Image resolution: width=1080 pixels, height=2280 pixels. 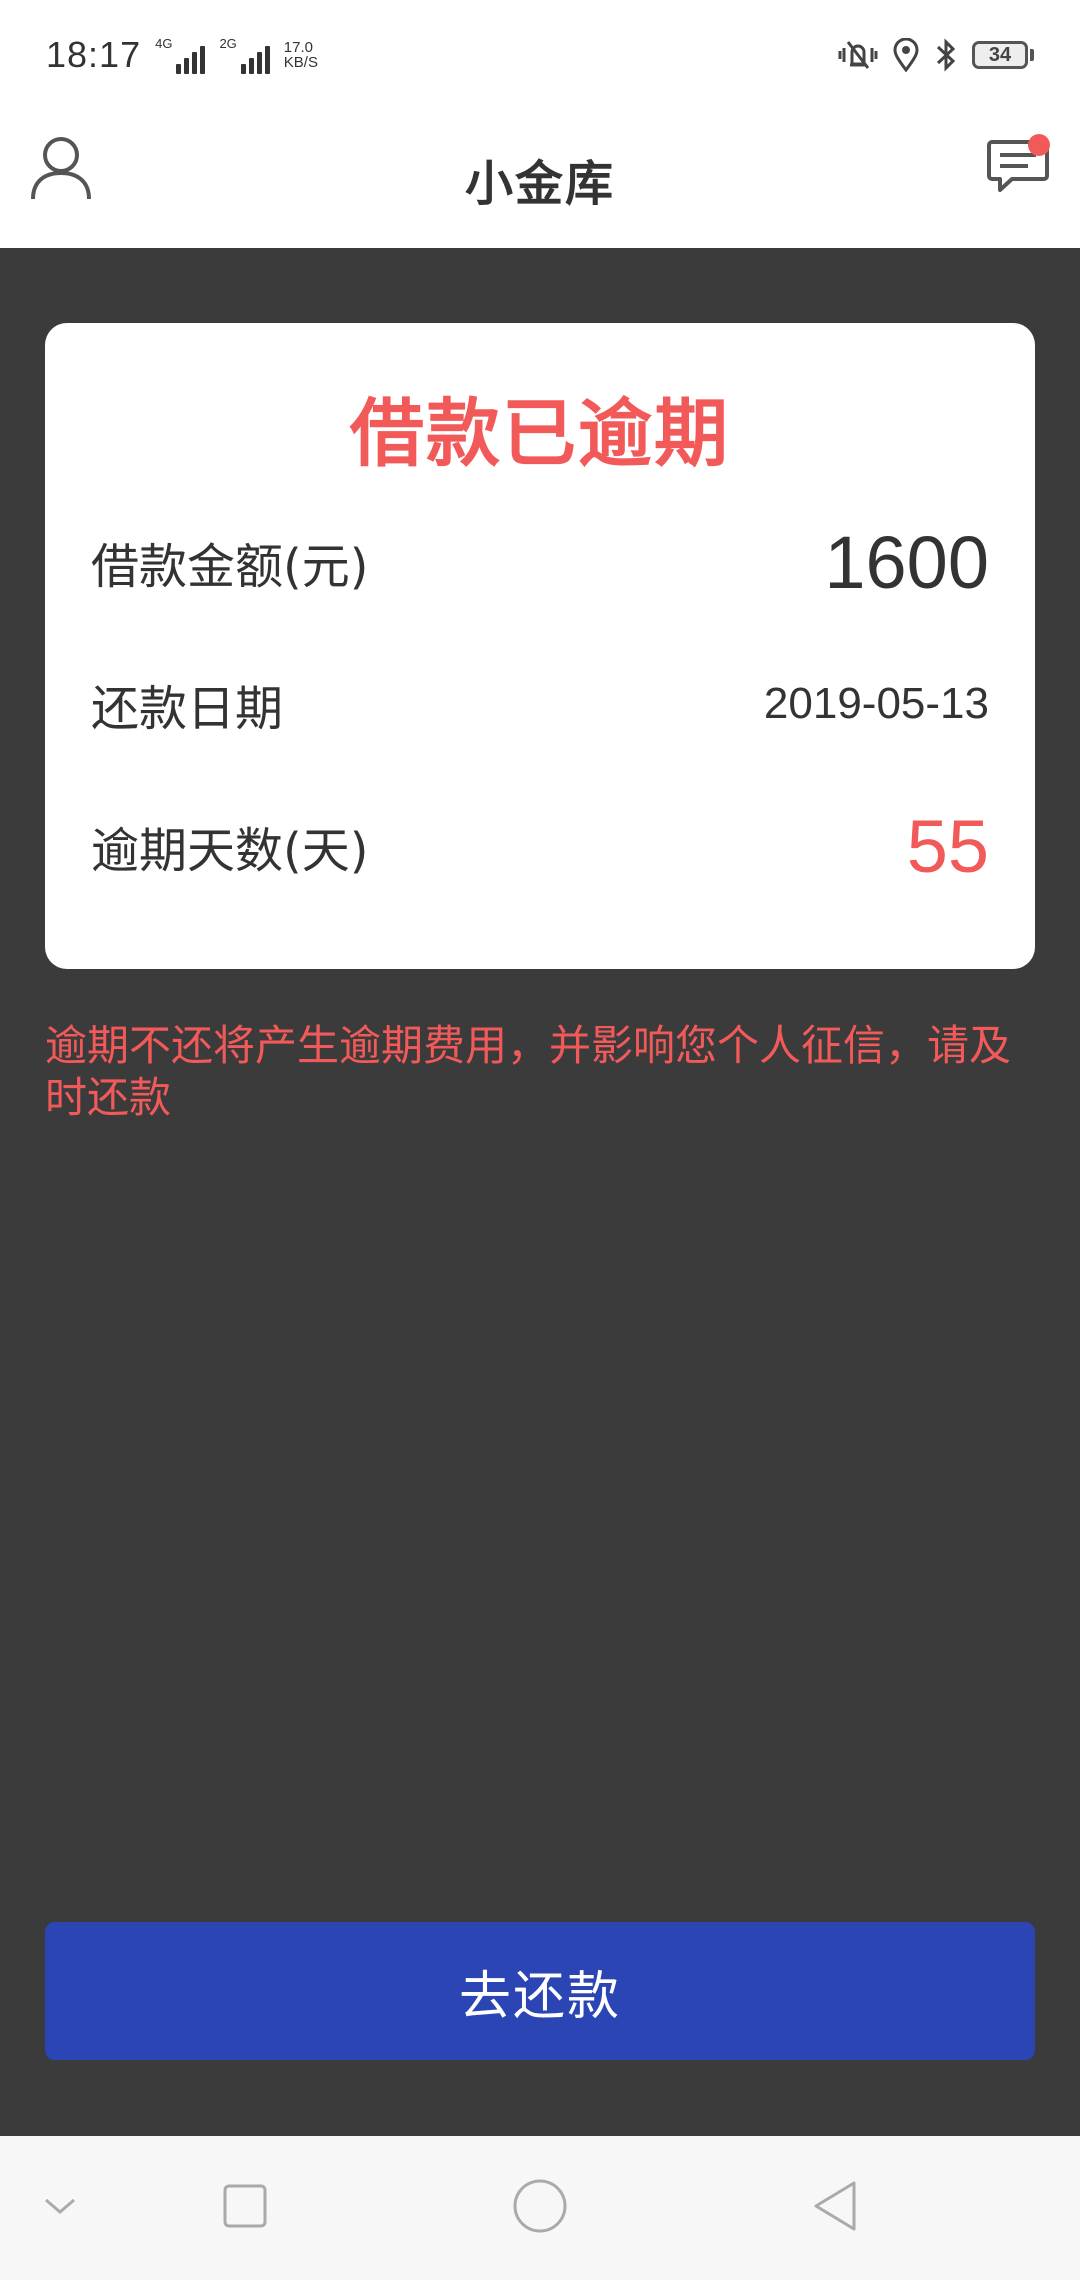 I want to click on status-right: 34, so click(x=936, y=55).